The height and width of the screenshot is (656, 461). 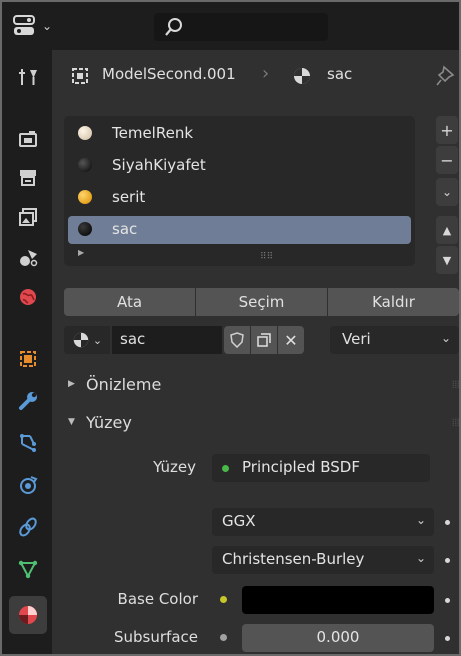 I want to click on close-icon: ✕, so click(x=291, y=340).